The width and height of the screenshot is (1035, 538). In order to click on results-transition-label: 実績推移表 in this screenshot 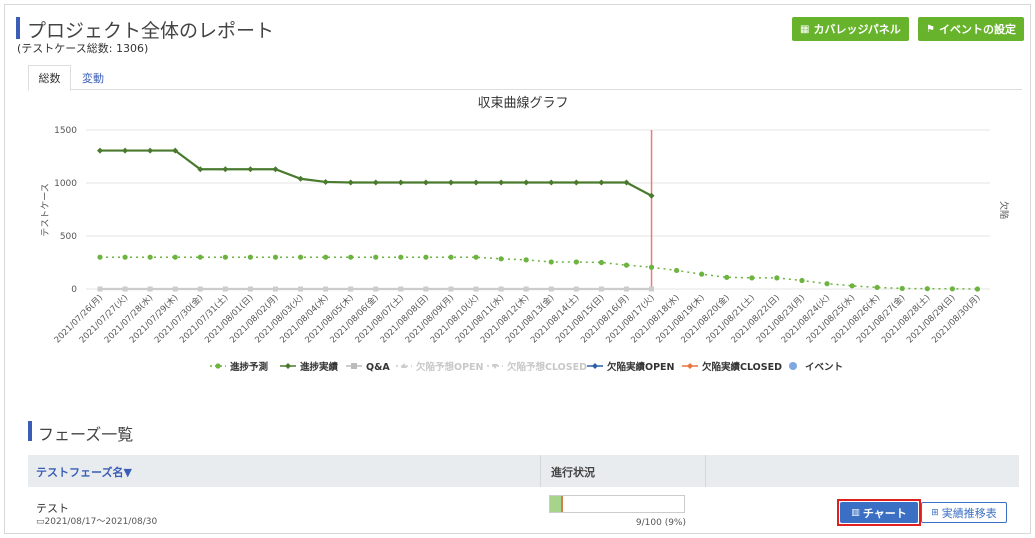, I will do `click(969, 513)`.